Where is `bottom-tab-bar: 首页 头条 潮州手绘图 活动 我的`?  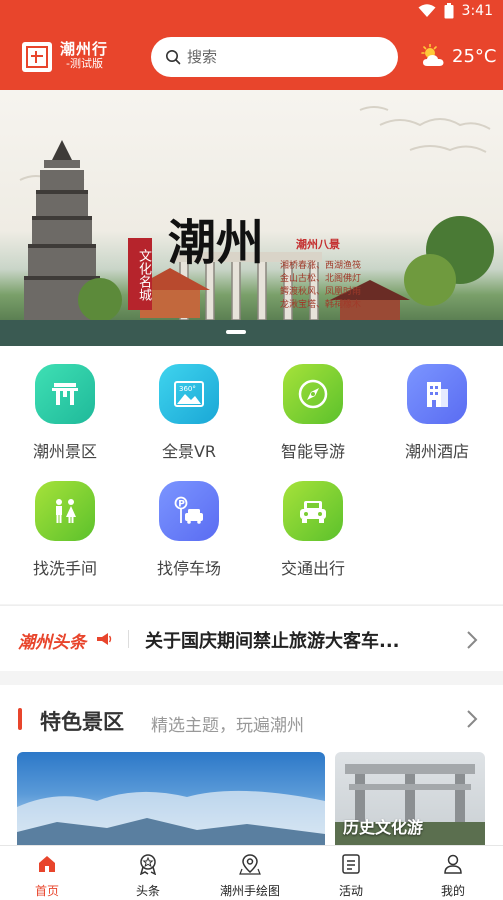
bottom-tab-bar: 首页 头条 潮州手绘图 活动 我的 is located at coordinates (251, 872).